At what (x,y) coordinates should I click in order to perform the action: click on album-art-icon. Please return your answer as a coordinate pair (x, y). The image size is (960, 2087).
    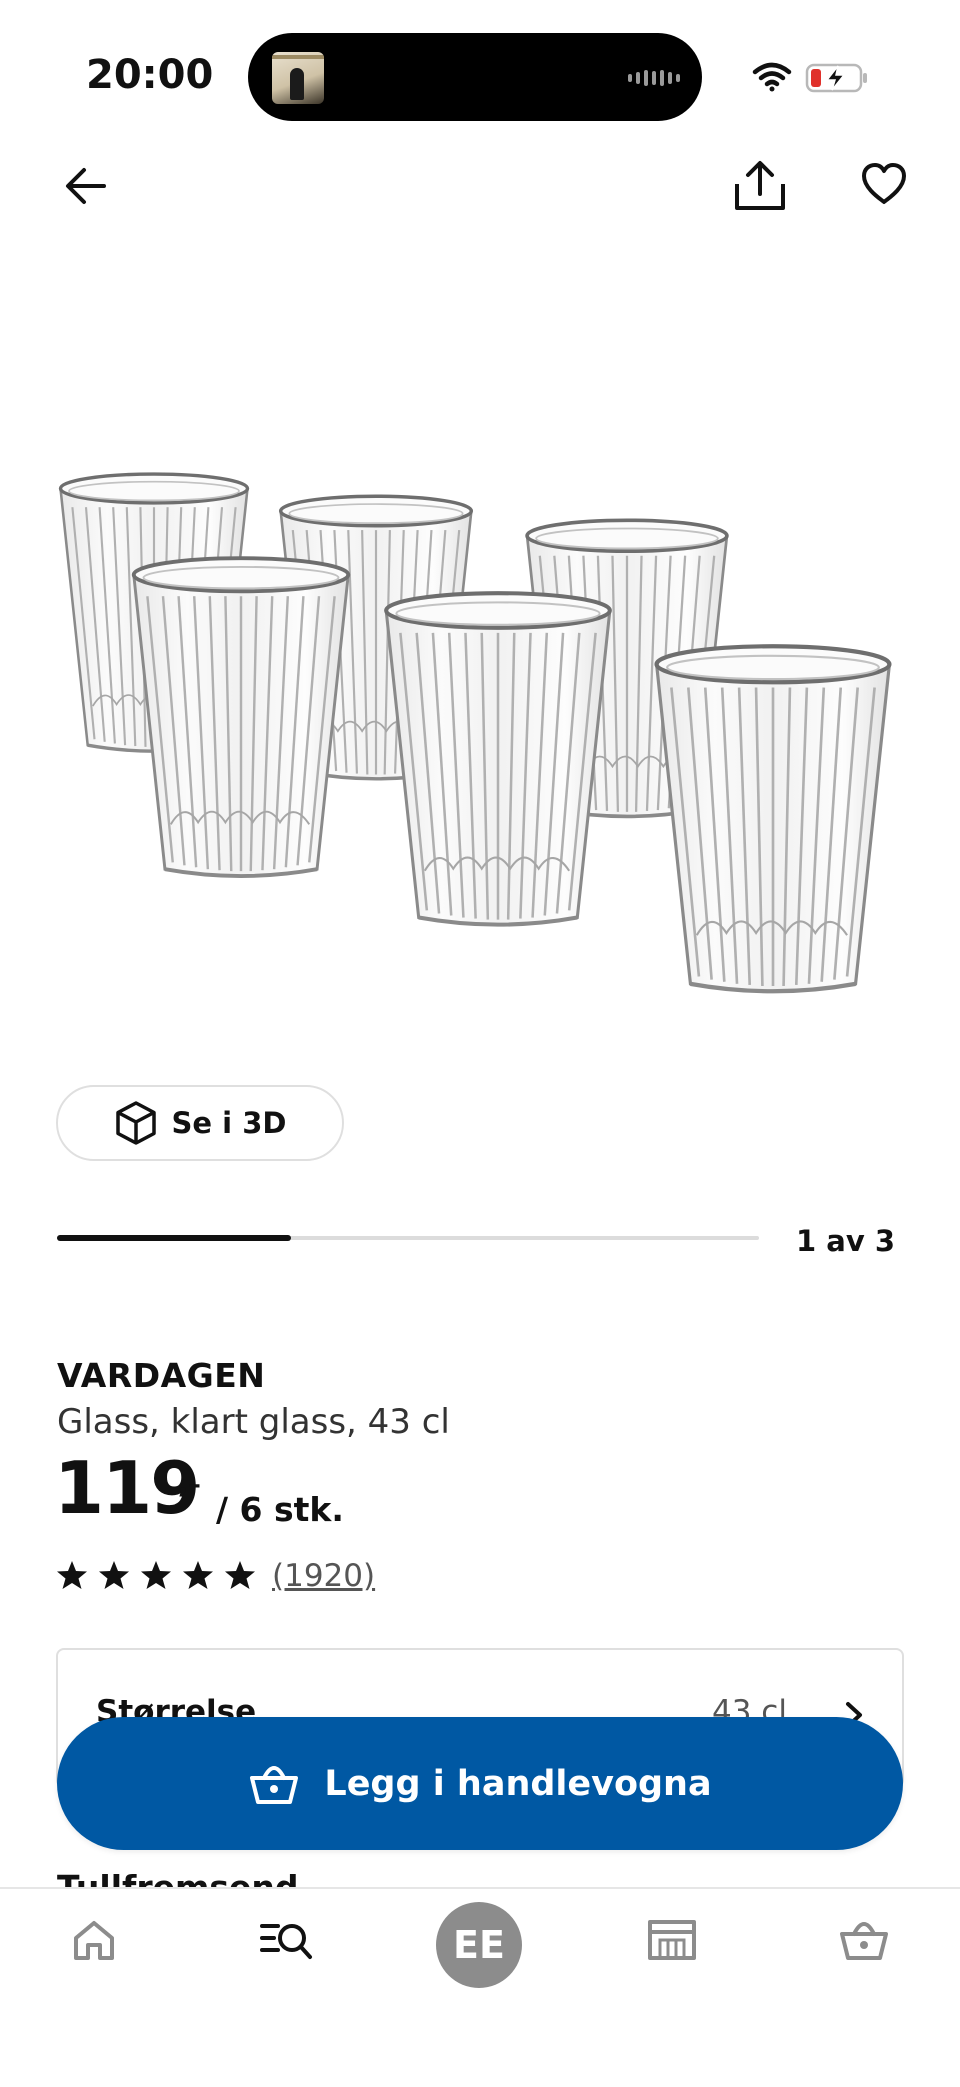
    Looking at the image, I should click on (298, 78).